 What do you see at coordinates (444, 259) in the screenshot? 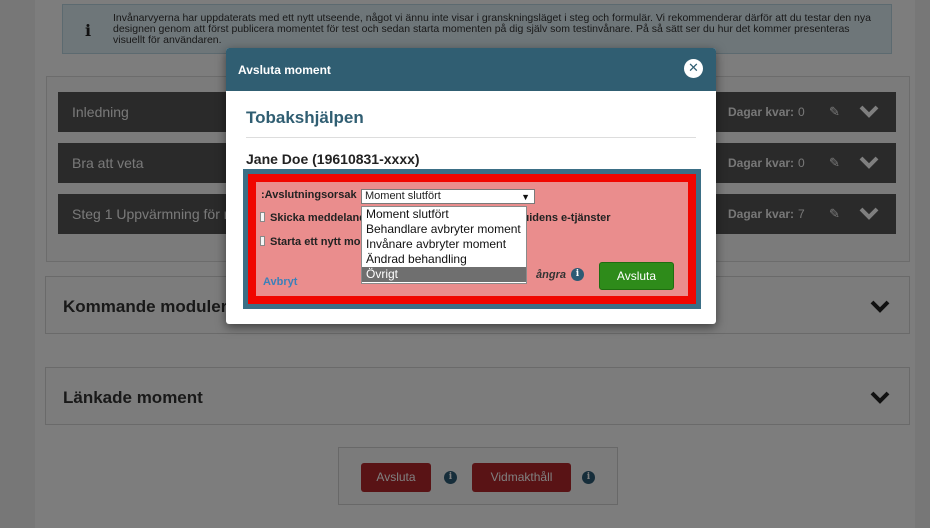
I see `reason-option: Ändrad behandling` at bounding box center [444, 259].